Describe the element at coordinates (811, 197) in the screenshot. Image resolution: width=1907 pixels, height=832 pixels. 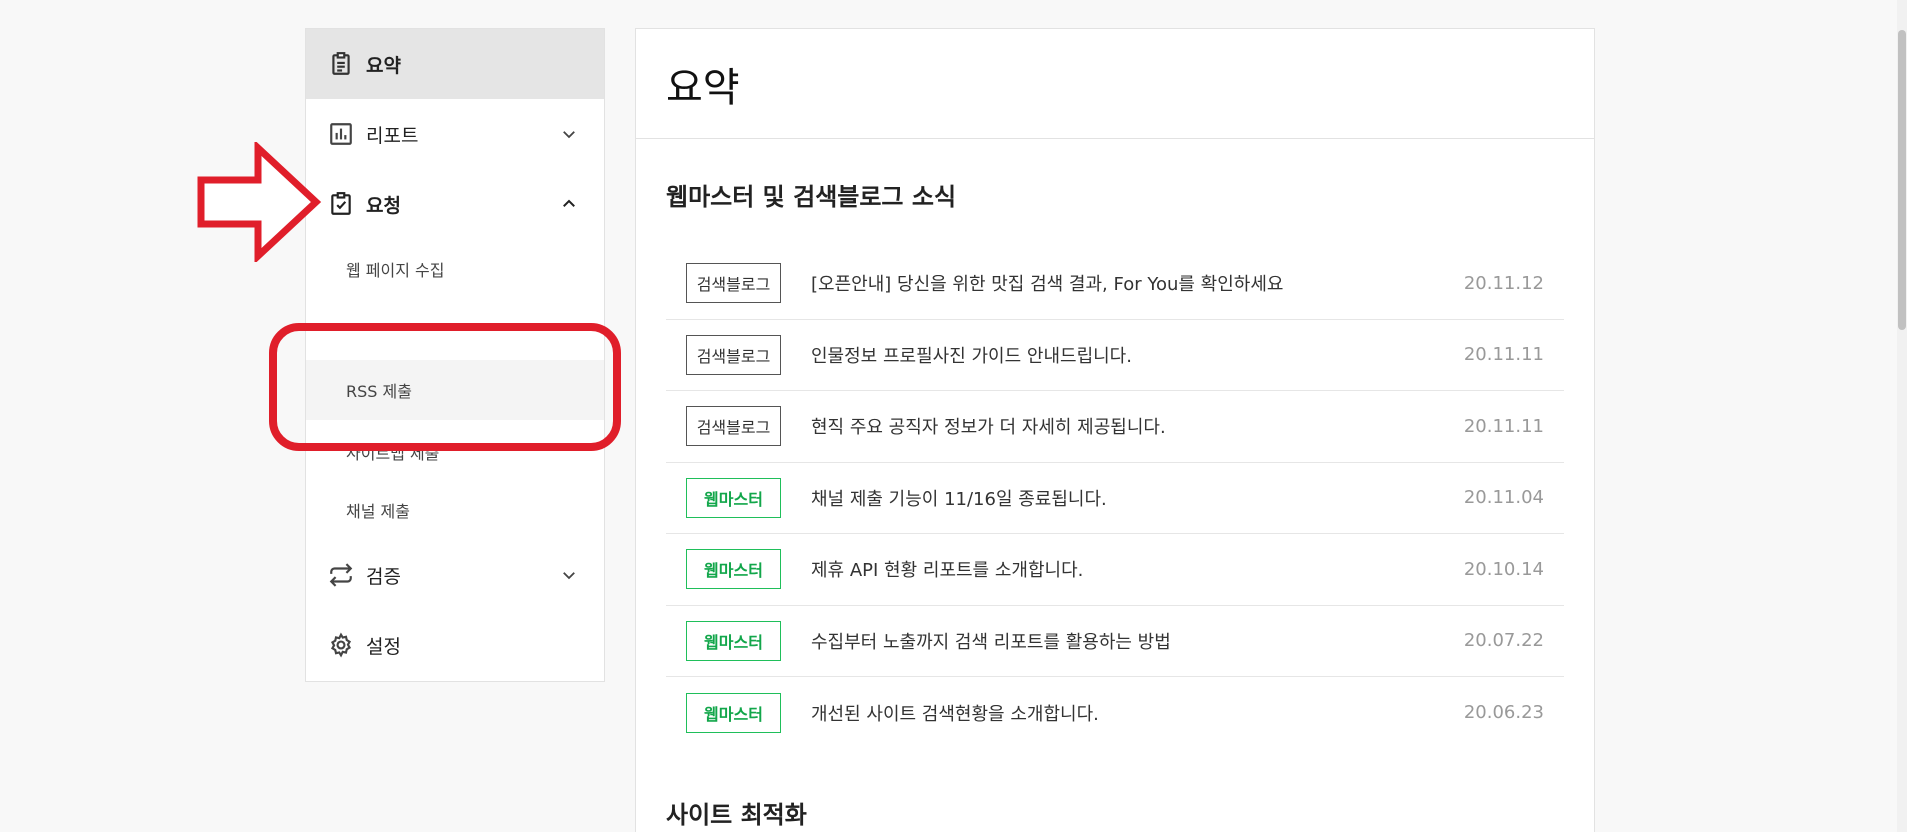
I see `section-title-news: 웹마스터 및 검색블로그 소식` at that location.